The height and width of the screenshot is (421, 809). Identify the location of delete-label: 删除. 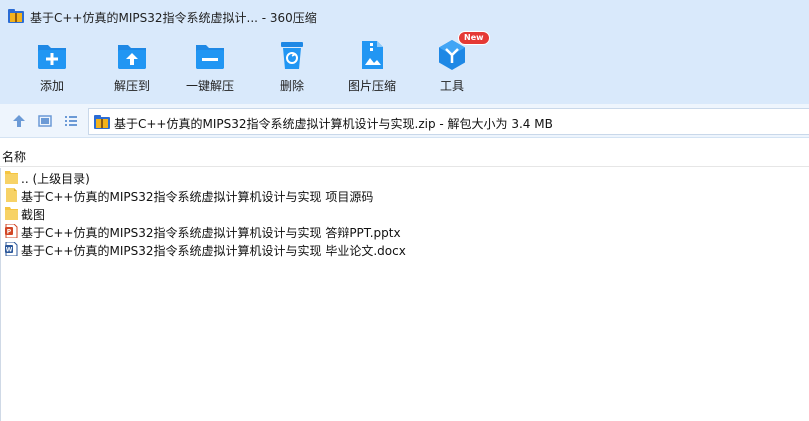
(291, 86).